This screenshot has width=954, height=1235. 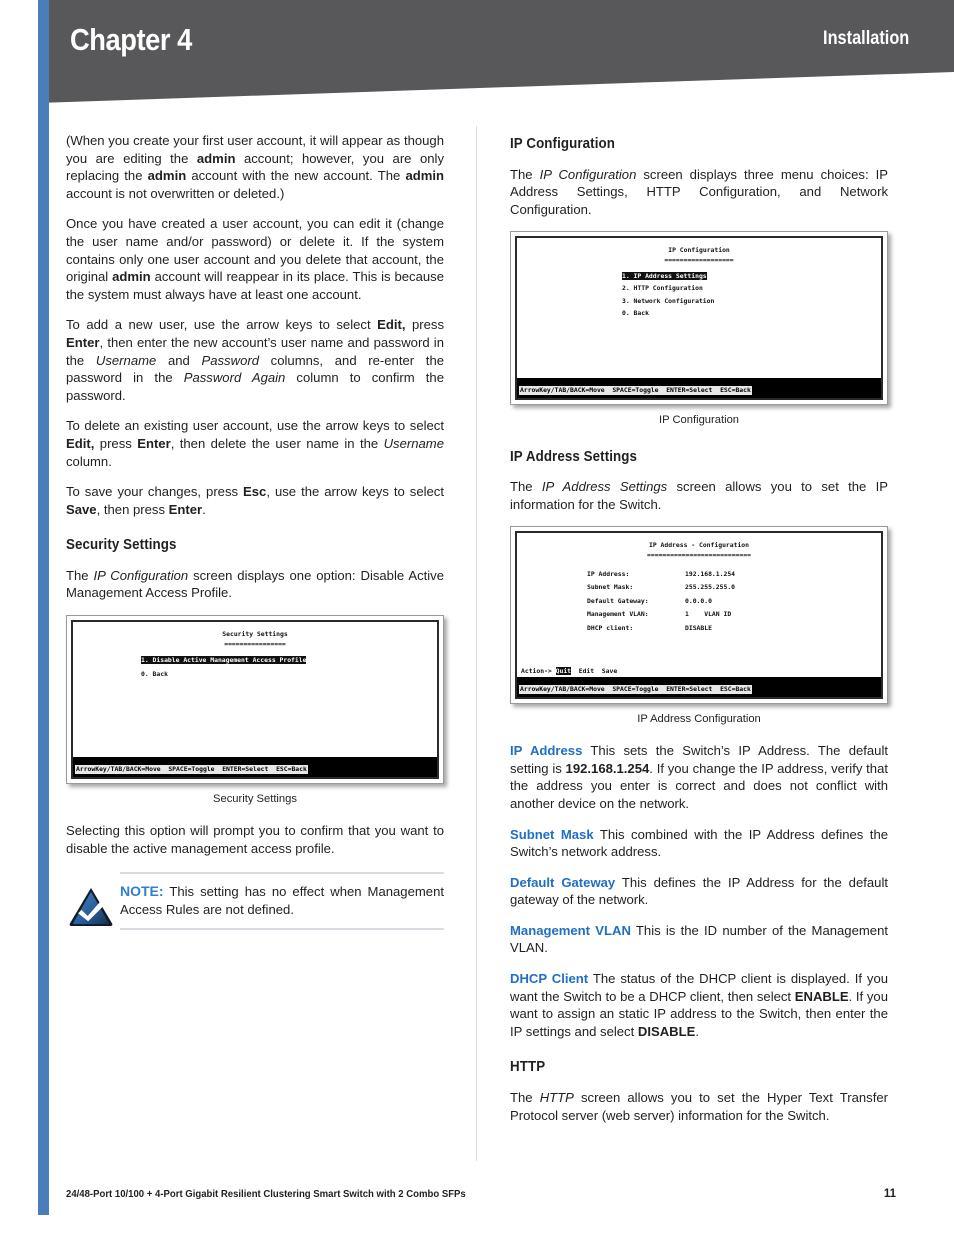 I want to click on bold-admin-2: admin, so click(x=167, y=176).